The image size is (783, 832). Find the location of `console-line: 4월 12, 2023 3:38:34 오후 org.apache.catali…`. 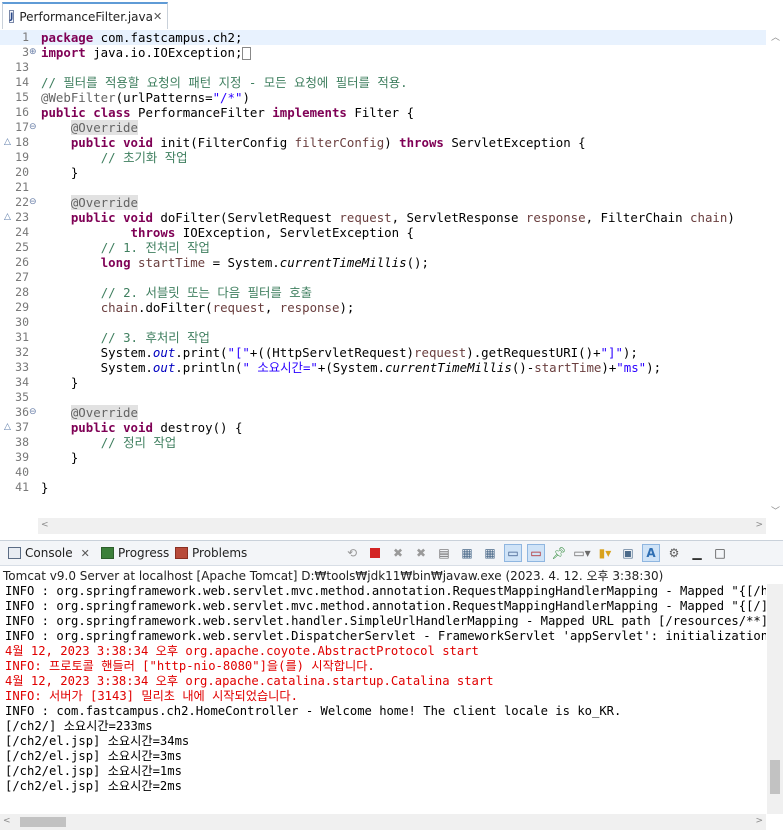

console-line: 4월 12, 2023 3:38:34 오후 org.apache.catali… is located at coordinates (249, 681).